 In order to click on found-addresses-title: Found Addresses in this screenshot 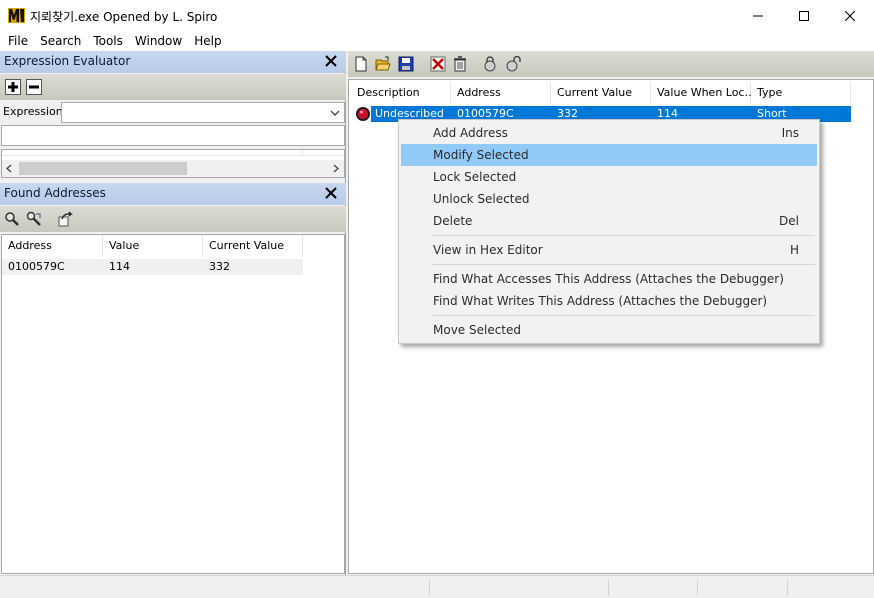, I will do `click(55, 193)`.